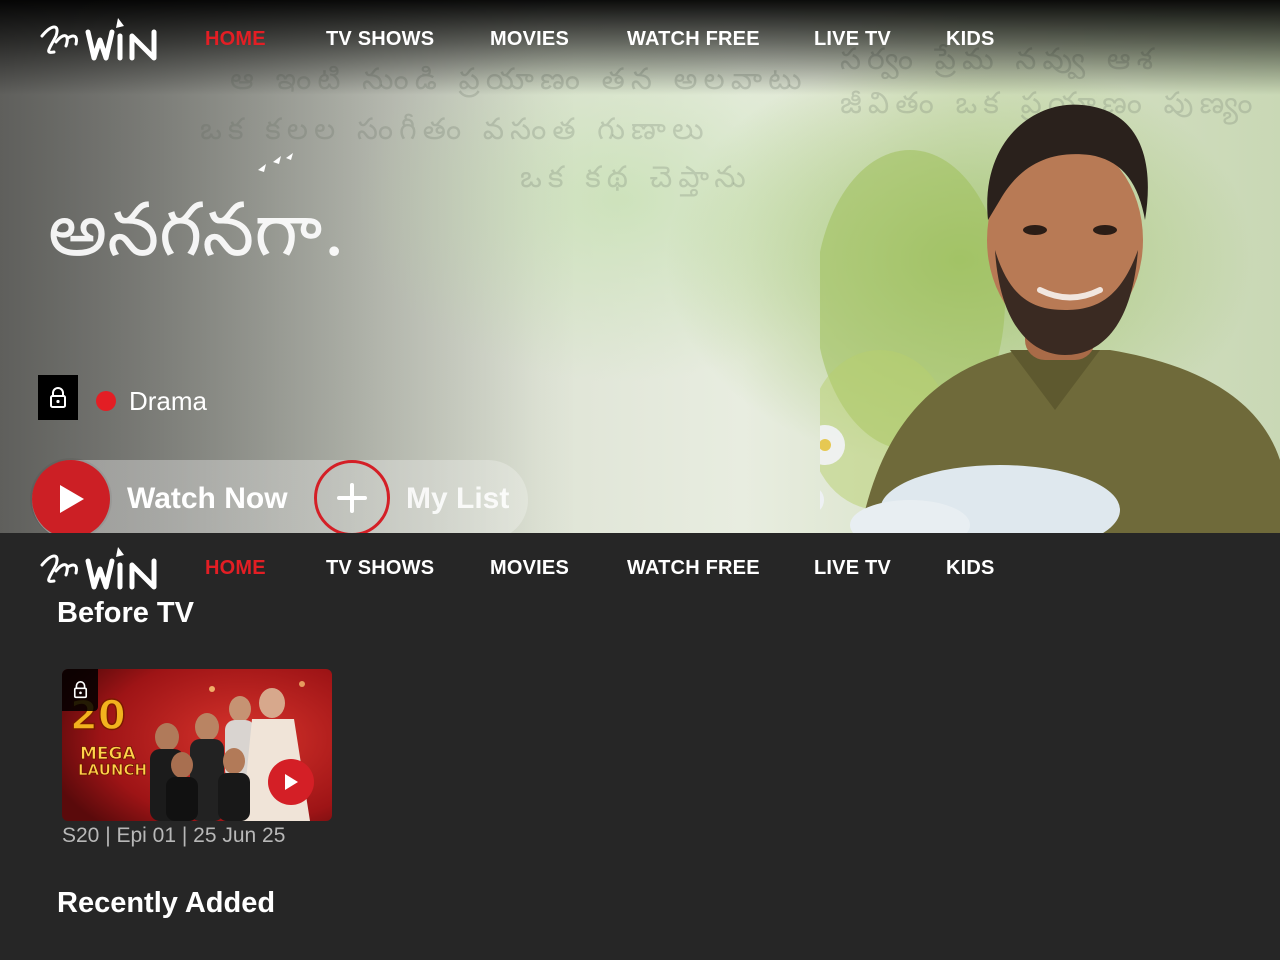  What do you see at coordinates (174, 835) in the screenshot?
I see `episode-meta: S20 | Epi 01 | 25 Jun 25` at bounding box center [174, 835].